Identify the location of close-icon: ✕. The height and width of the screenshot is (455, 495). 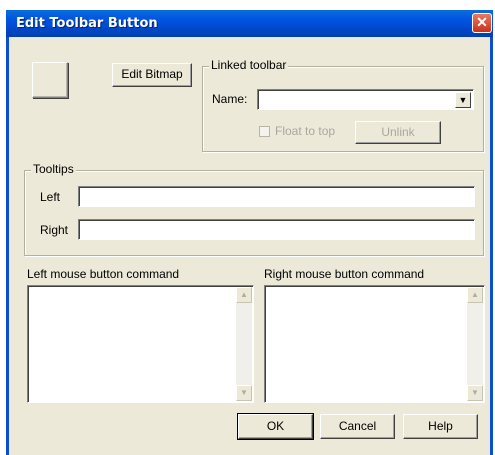
(482, 22).